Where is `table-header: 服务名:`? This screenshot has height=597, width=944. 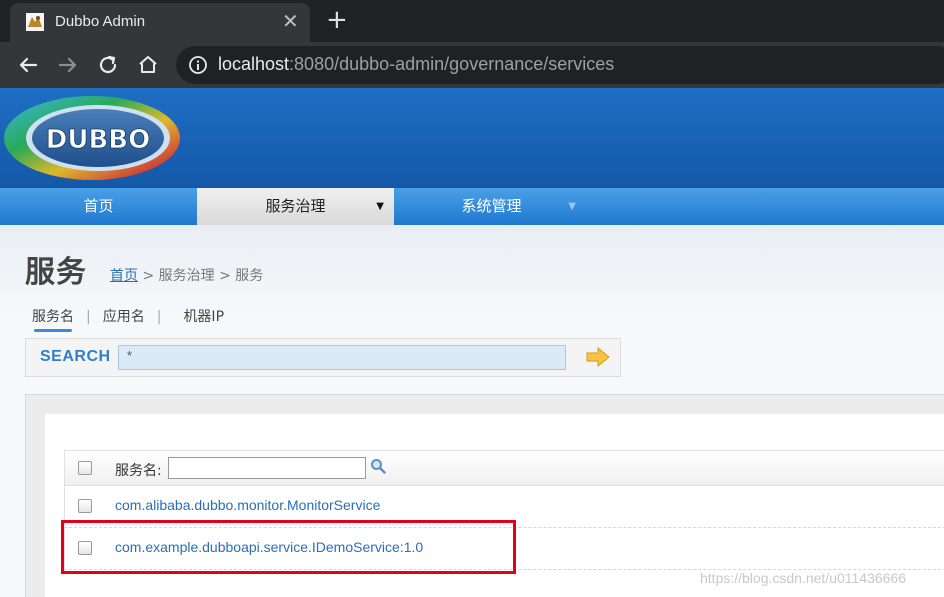 table-header: 服务名: is located at coordinates (504, 468).